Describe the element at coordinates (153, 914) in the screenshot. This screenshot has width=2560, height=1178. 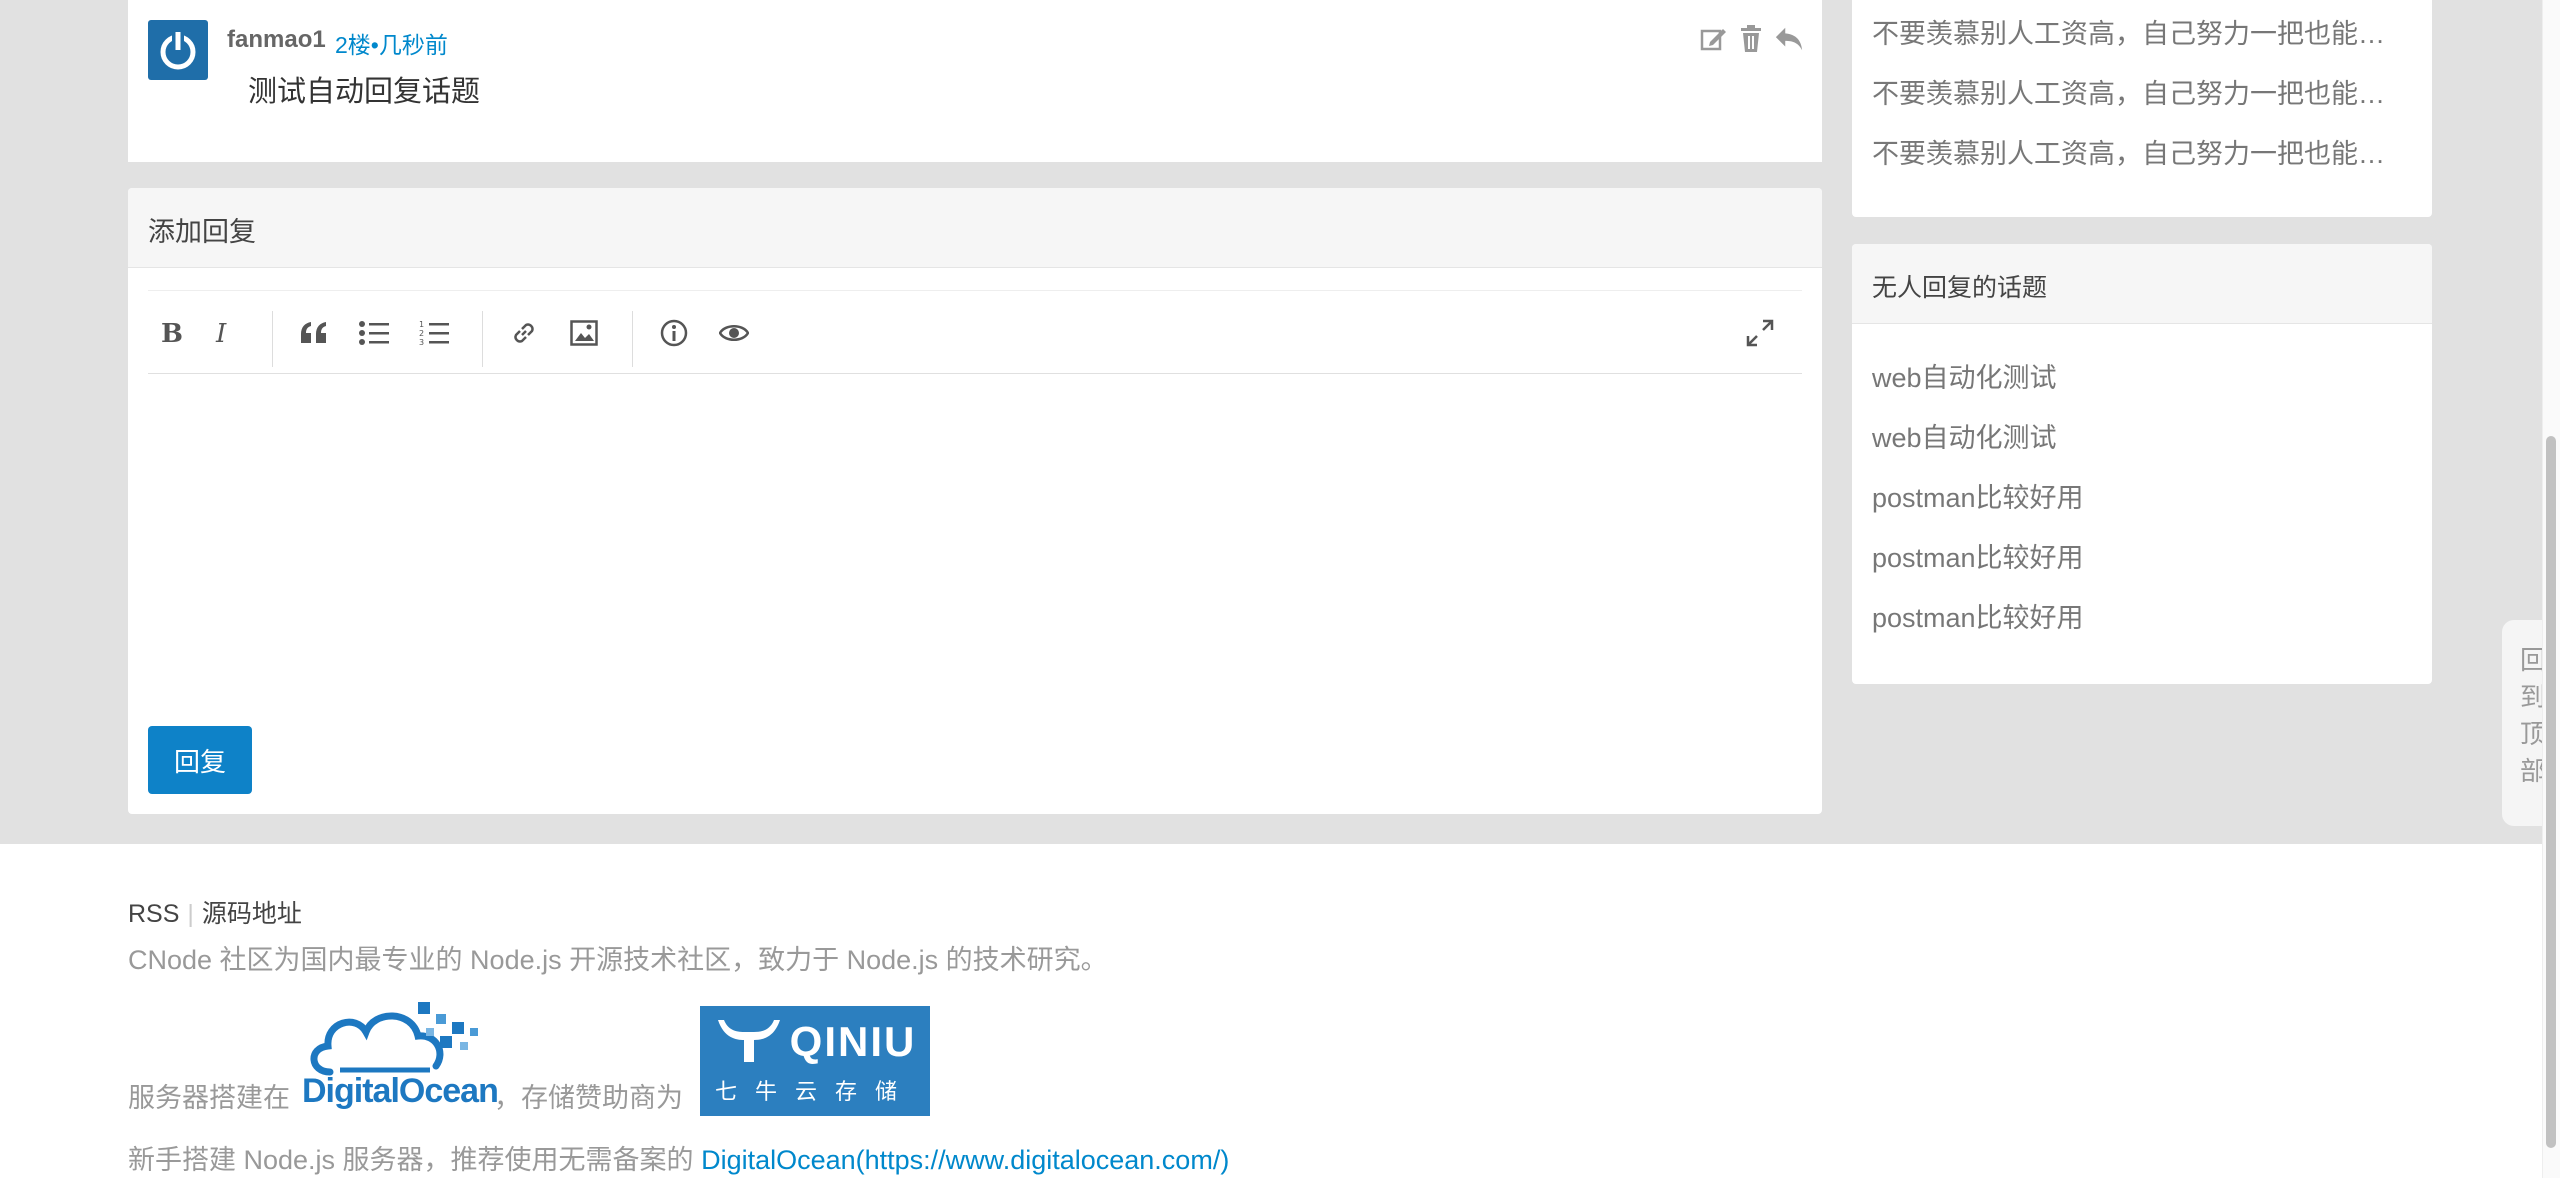
I see `rss-link: RSS` at that location.